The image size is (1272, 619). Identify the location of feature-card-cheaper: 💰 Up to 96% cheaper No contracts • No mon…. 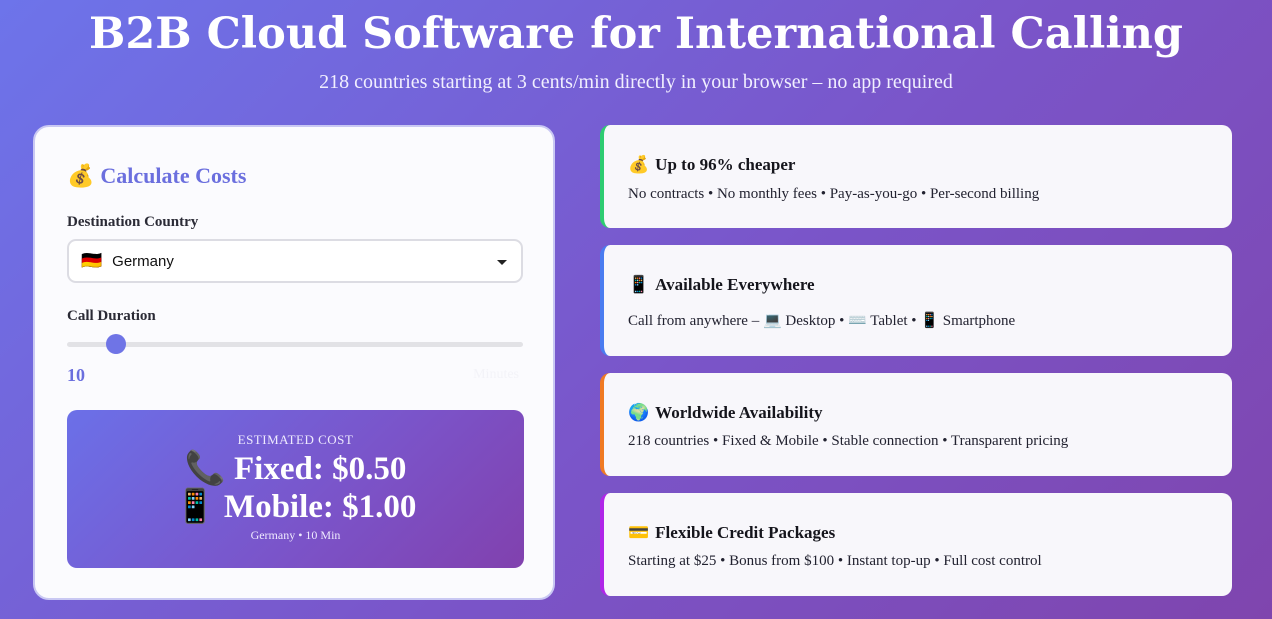
(916, 176).